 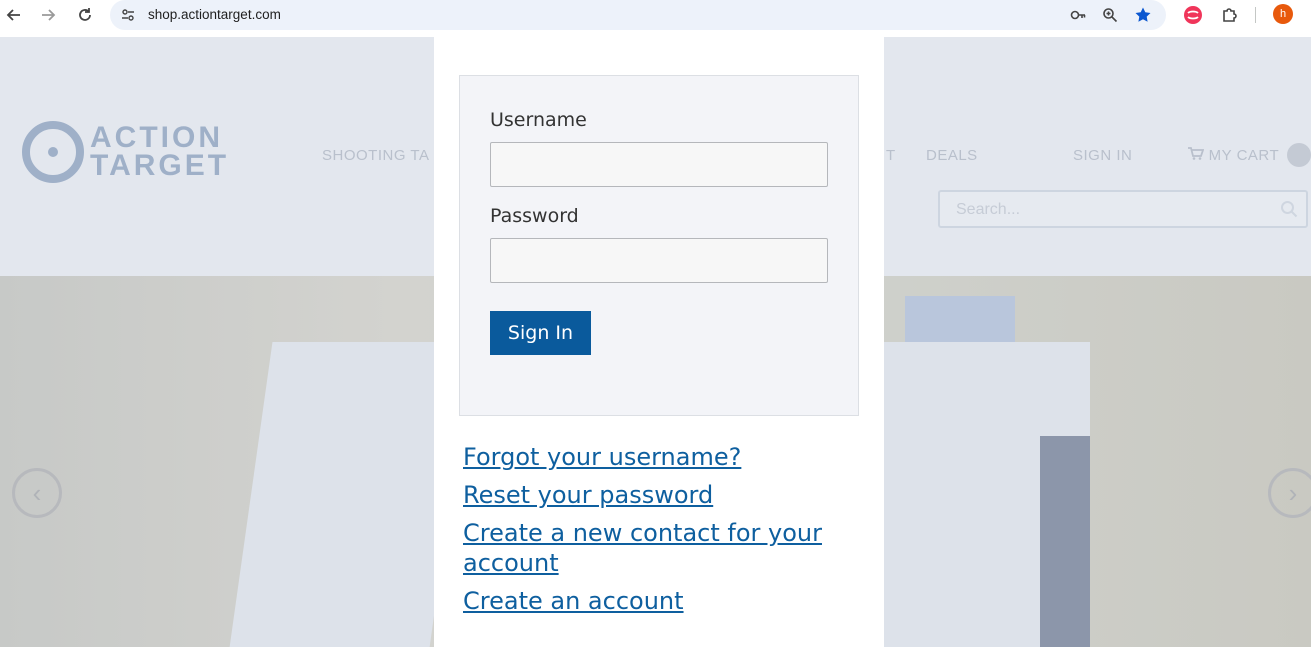 I want to click on toolbar-divider, so click(x=1255, y=15).